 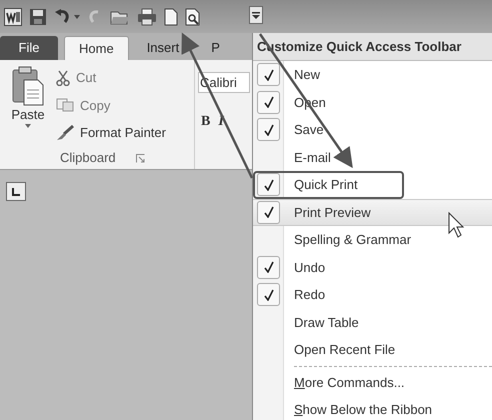 I want to click on customize-toolbar-button, so click(x=256, y=15).